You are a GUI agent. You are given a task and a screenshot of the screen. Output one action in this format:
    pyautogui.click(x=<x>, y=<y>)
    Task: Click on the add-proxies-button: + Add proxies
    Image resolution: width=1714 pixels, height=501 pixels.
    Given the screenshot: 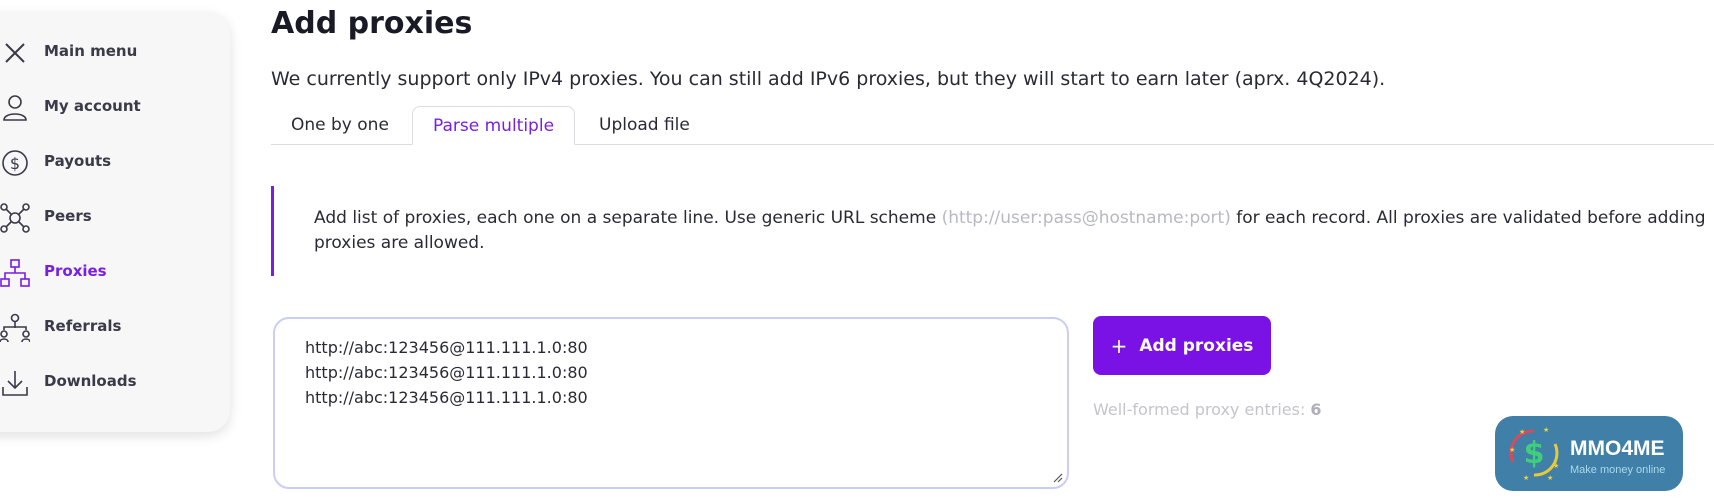 What is the action you would take?
    pyautogui.click(x=1182, y=345)
    